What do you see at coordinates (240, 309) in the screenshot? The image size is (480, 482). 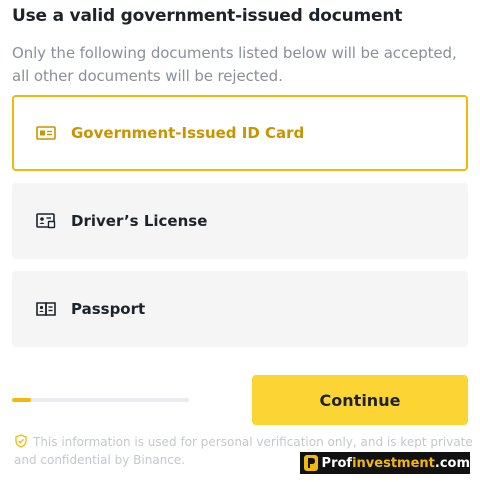 I see `option-passport: Passport` at bounding box center [240, 309].